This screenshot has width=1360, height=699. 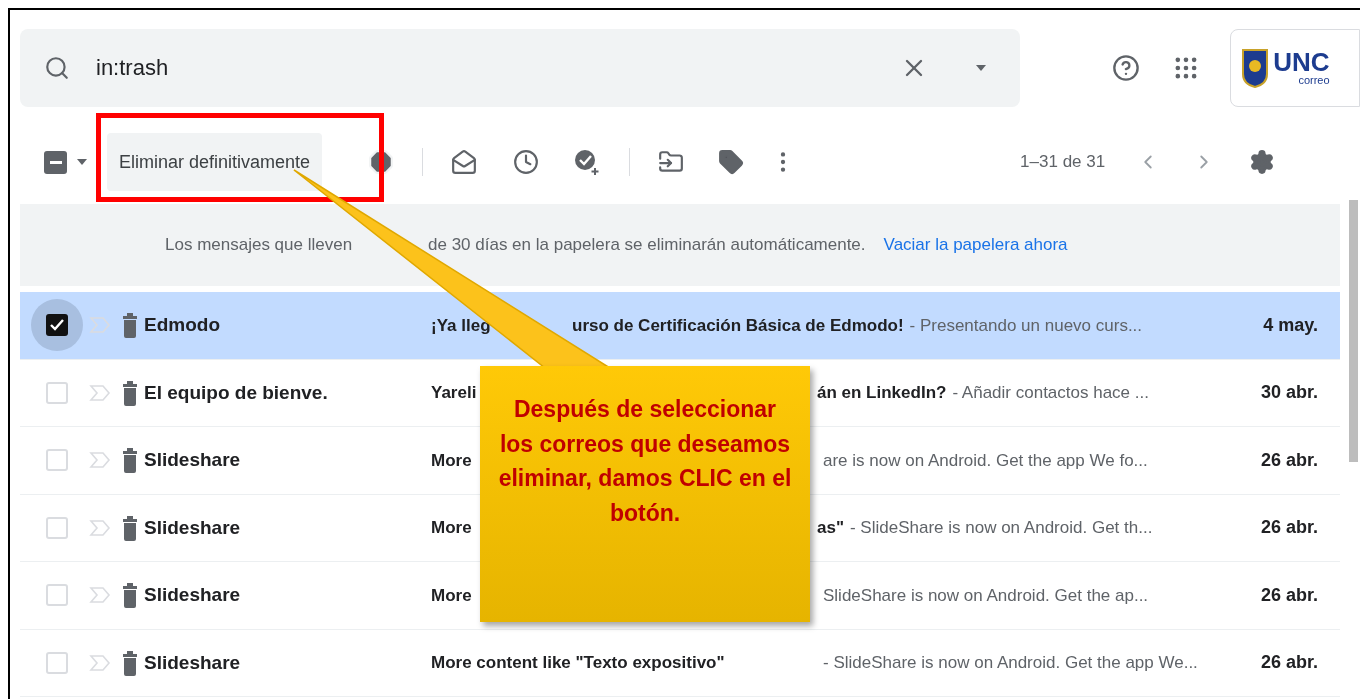 I want to click on logo-text: UNC, so click(x=1301, y=62).